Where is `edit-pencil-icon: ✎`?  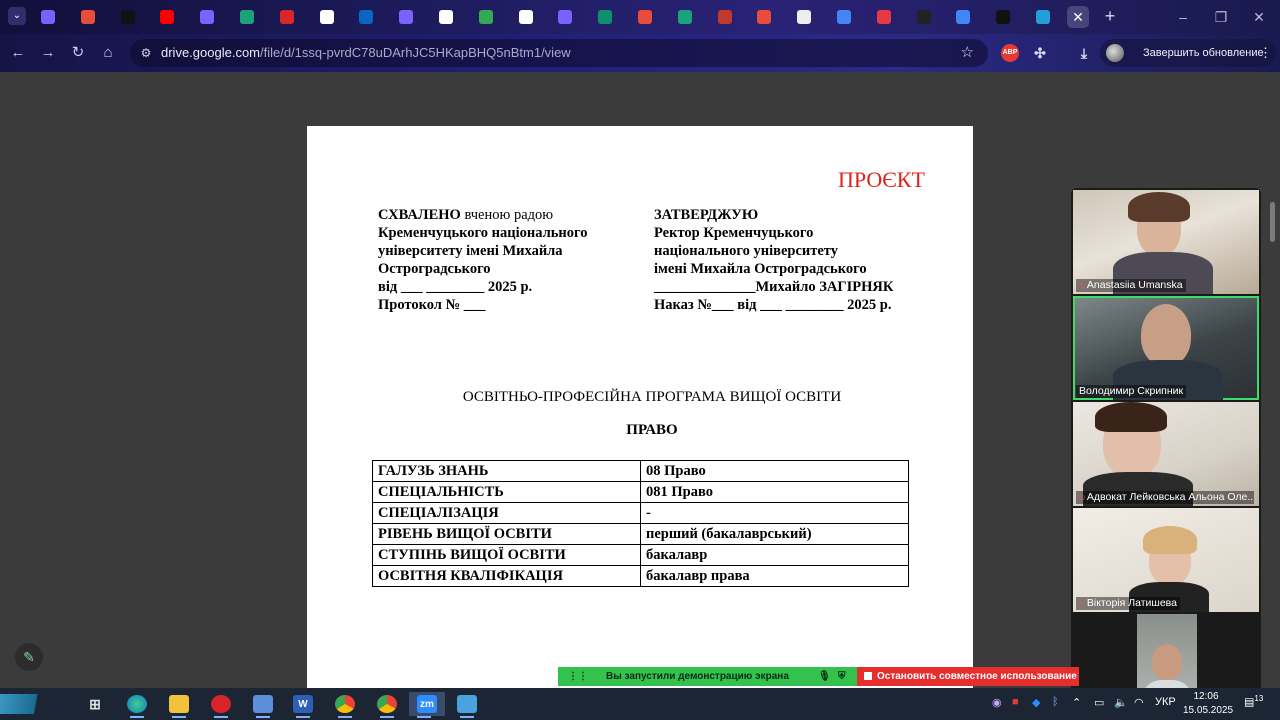 edit-pencil-icon: ✎ is located at coordinates (29, 657).